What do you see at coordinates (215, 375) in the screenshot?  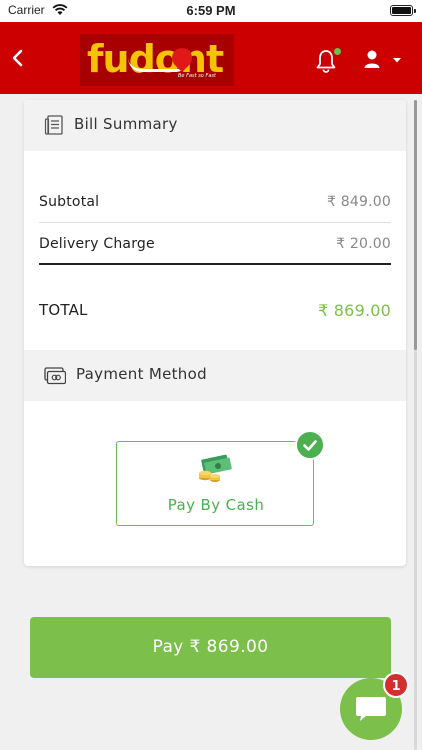 I see `payment-method-header: Payment Method` at bounding box center [215, 375].